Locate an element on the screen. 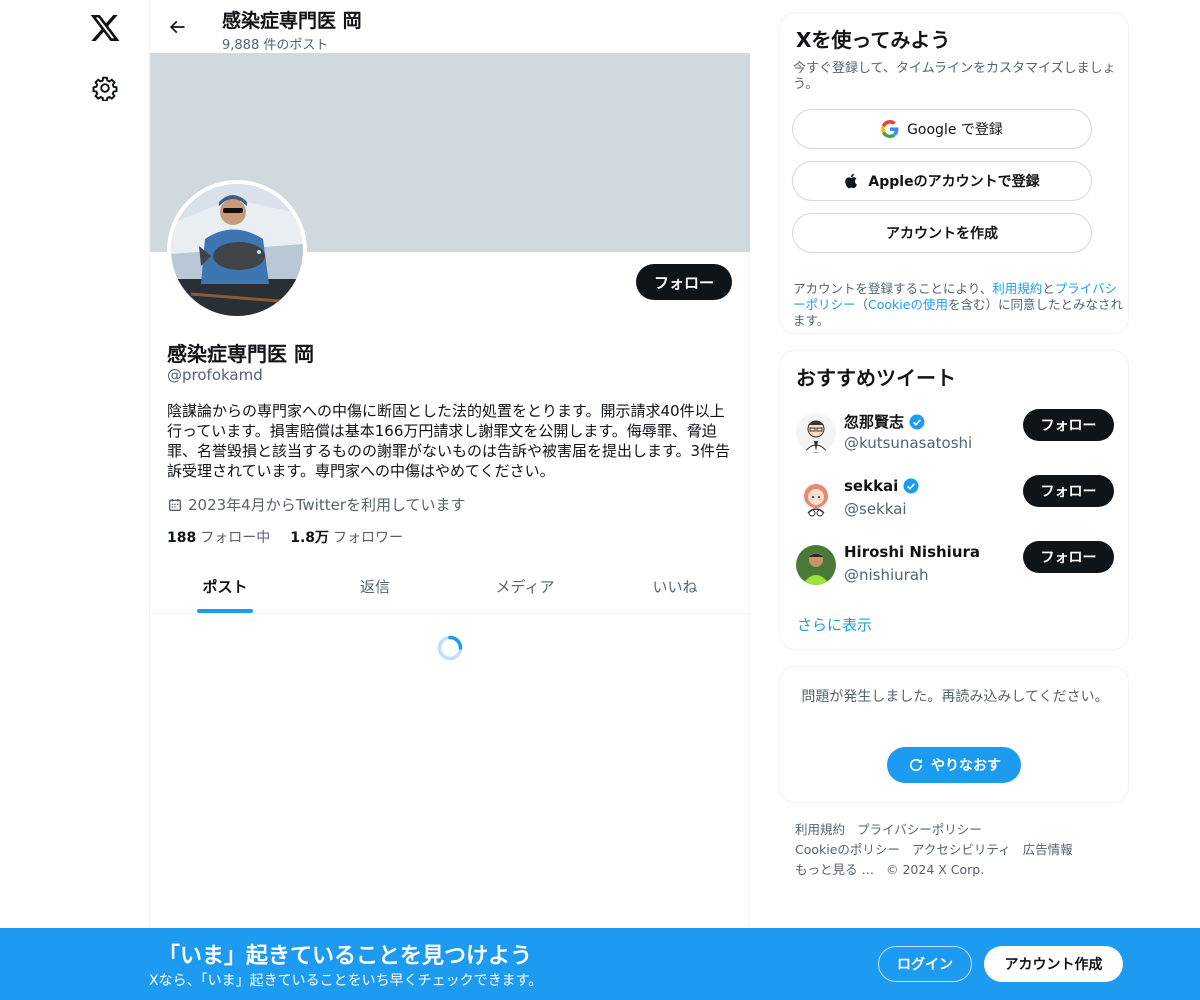 The width and height of the screenshot is (1200, 1000). back-button is located at coordinates (177, 27).